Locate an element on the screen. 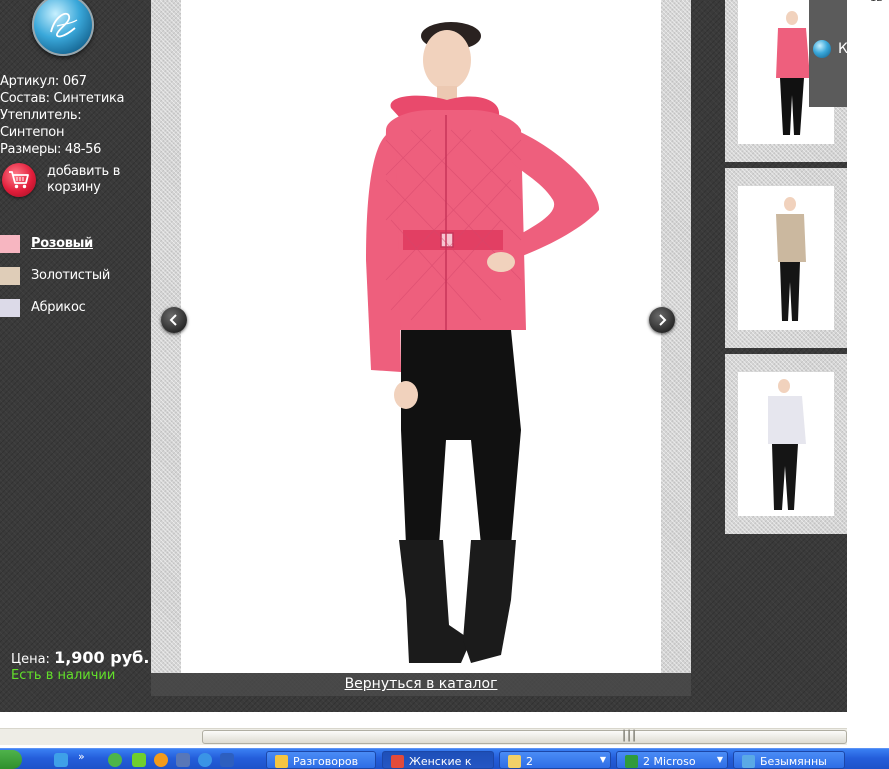 This screenshot has height=769, width=889. taskbar-item: Разговоров is located at coordinates (321, 760).